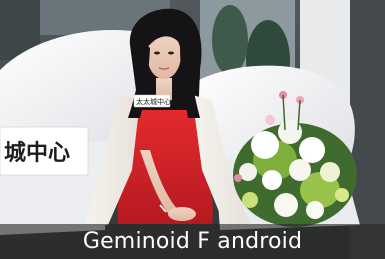 The height and width of the screenshot is (259, 385). What do you see at coordinates (37, 153) in the screenshot?
I see `backdrop-sign-text: 城中心` at bounding box center [37, 153].